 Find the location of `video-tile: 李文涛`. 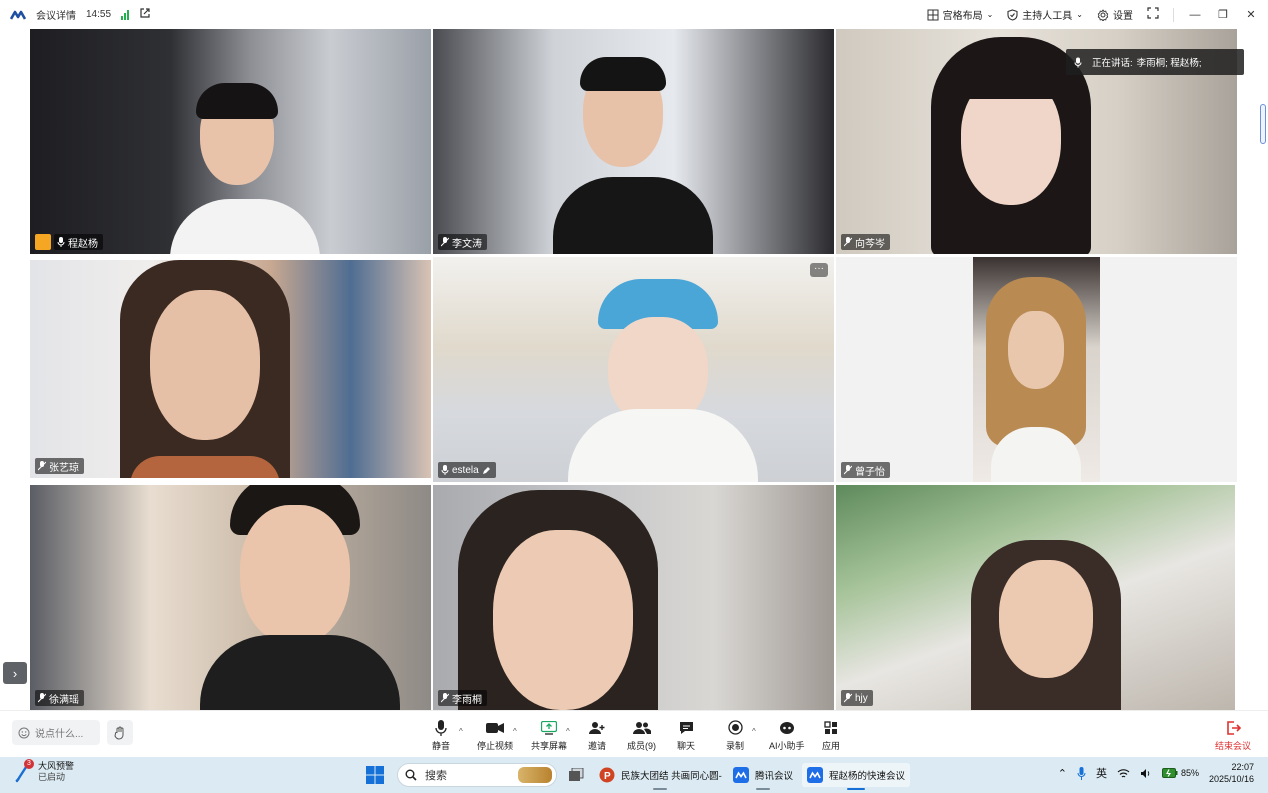

video-tile: 李文涛 is located at coordinates (633, 141).